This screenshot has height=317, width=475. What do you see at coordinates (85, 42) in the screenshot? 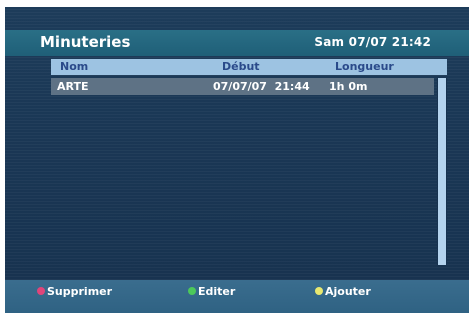
I see `page-title: Minuteries` at bounding box center [85, 42].